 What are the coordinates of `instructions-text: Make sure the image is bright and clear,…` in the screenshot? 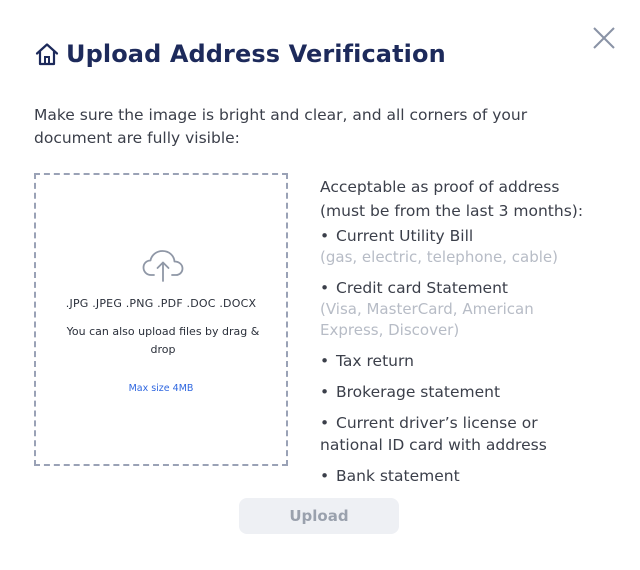 It's located at (281, 126).